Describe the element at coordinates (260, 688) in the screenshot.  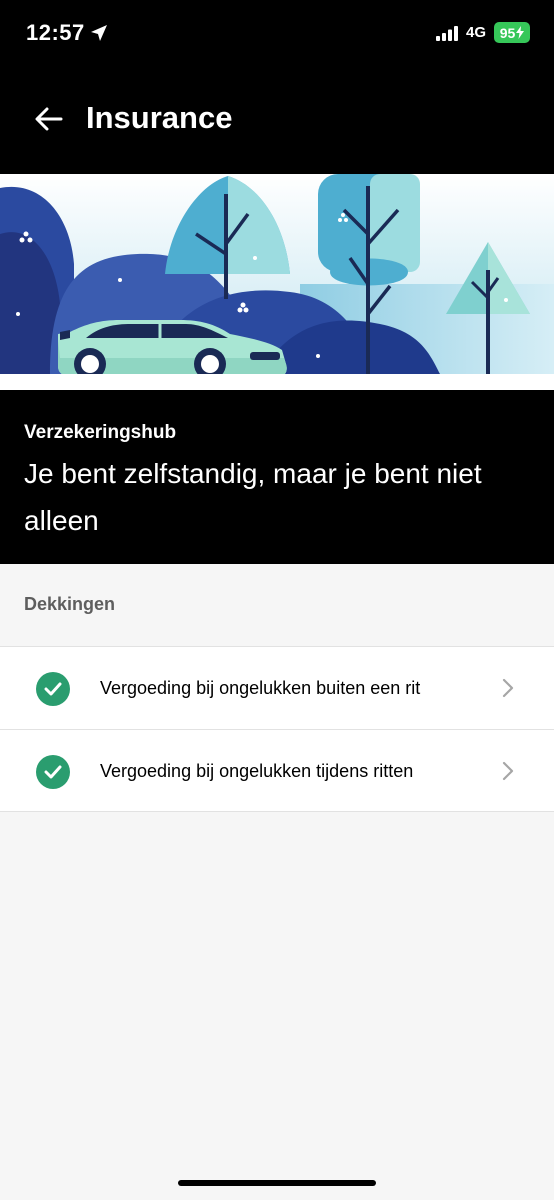
I see `coverage-item-label: Vergoeding bij ongelukken buiten een rit` at that location.